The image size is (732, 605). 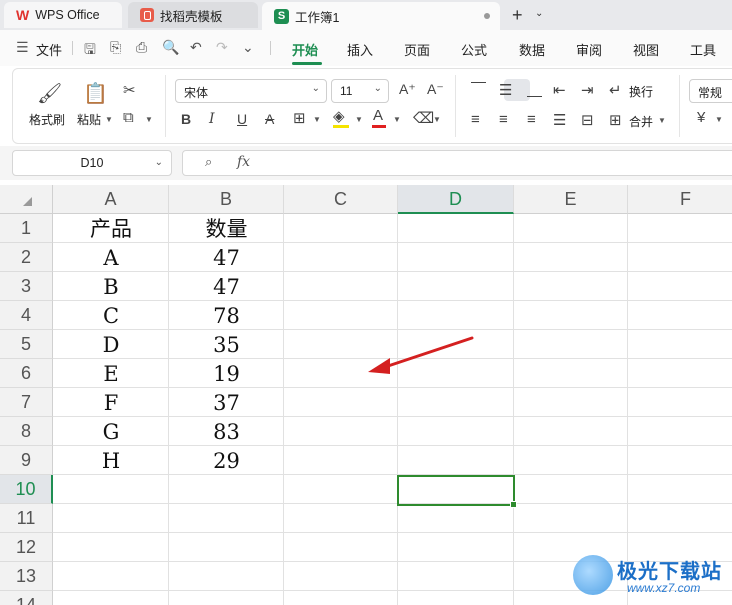 What do you see at coordinates (26, 402) in the screenshot?
I see `row-header-7: 7` at bounding box center [26, 402].